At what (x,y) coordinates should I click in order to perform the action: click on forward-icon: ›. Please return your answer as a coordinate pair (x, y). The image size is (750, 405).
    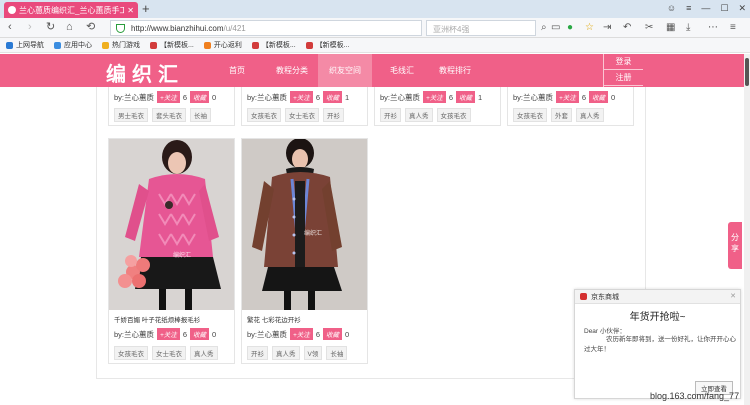
    Looking at the image, I should click on (30, 27).